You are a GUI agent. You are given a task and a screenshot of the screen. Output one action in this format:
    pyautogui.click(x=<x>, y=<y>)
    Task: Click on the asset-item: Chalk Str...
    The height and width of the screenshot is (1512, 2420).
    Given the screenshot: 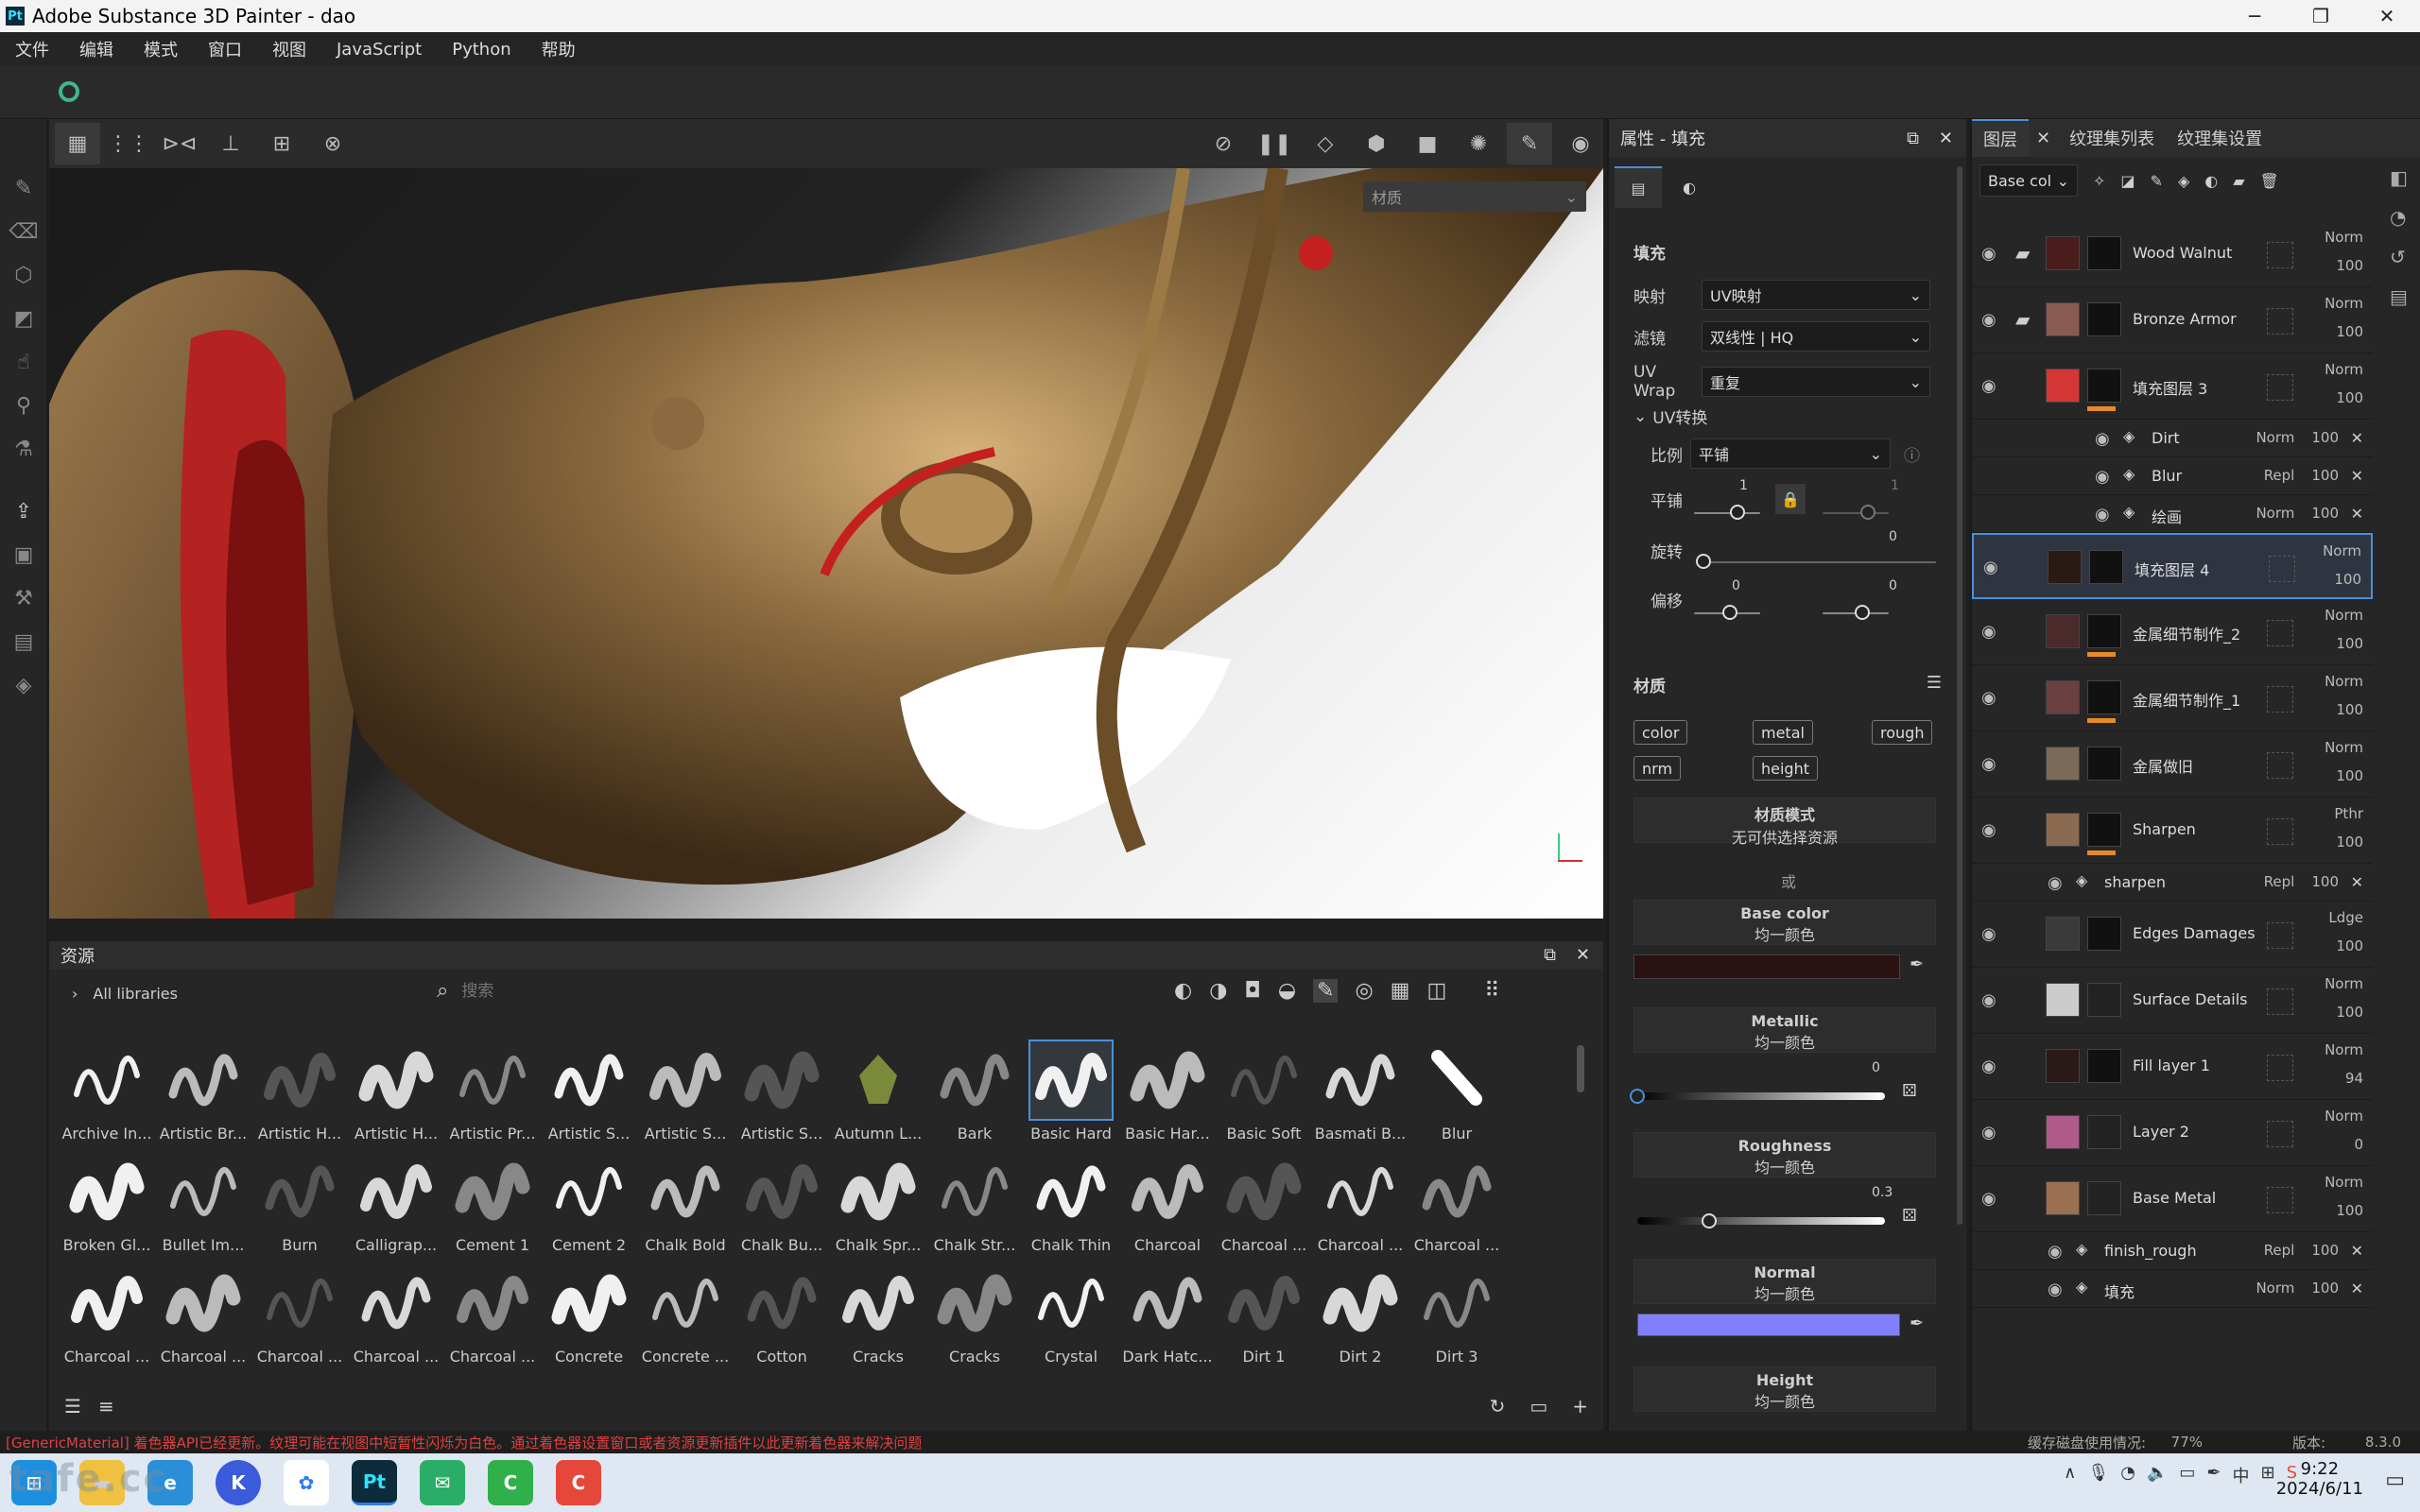 What is the action you would take?
    pyautogui.click(x=975, y=1207)
    